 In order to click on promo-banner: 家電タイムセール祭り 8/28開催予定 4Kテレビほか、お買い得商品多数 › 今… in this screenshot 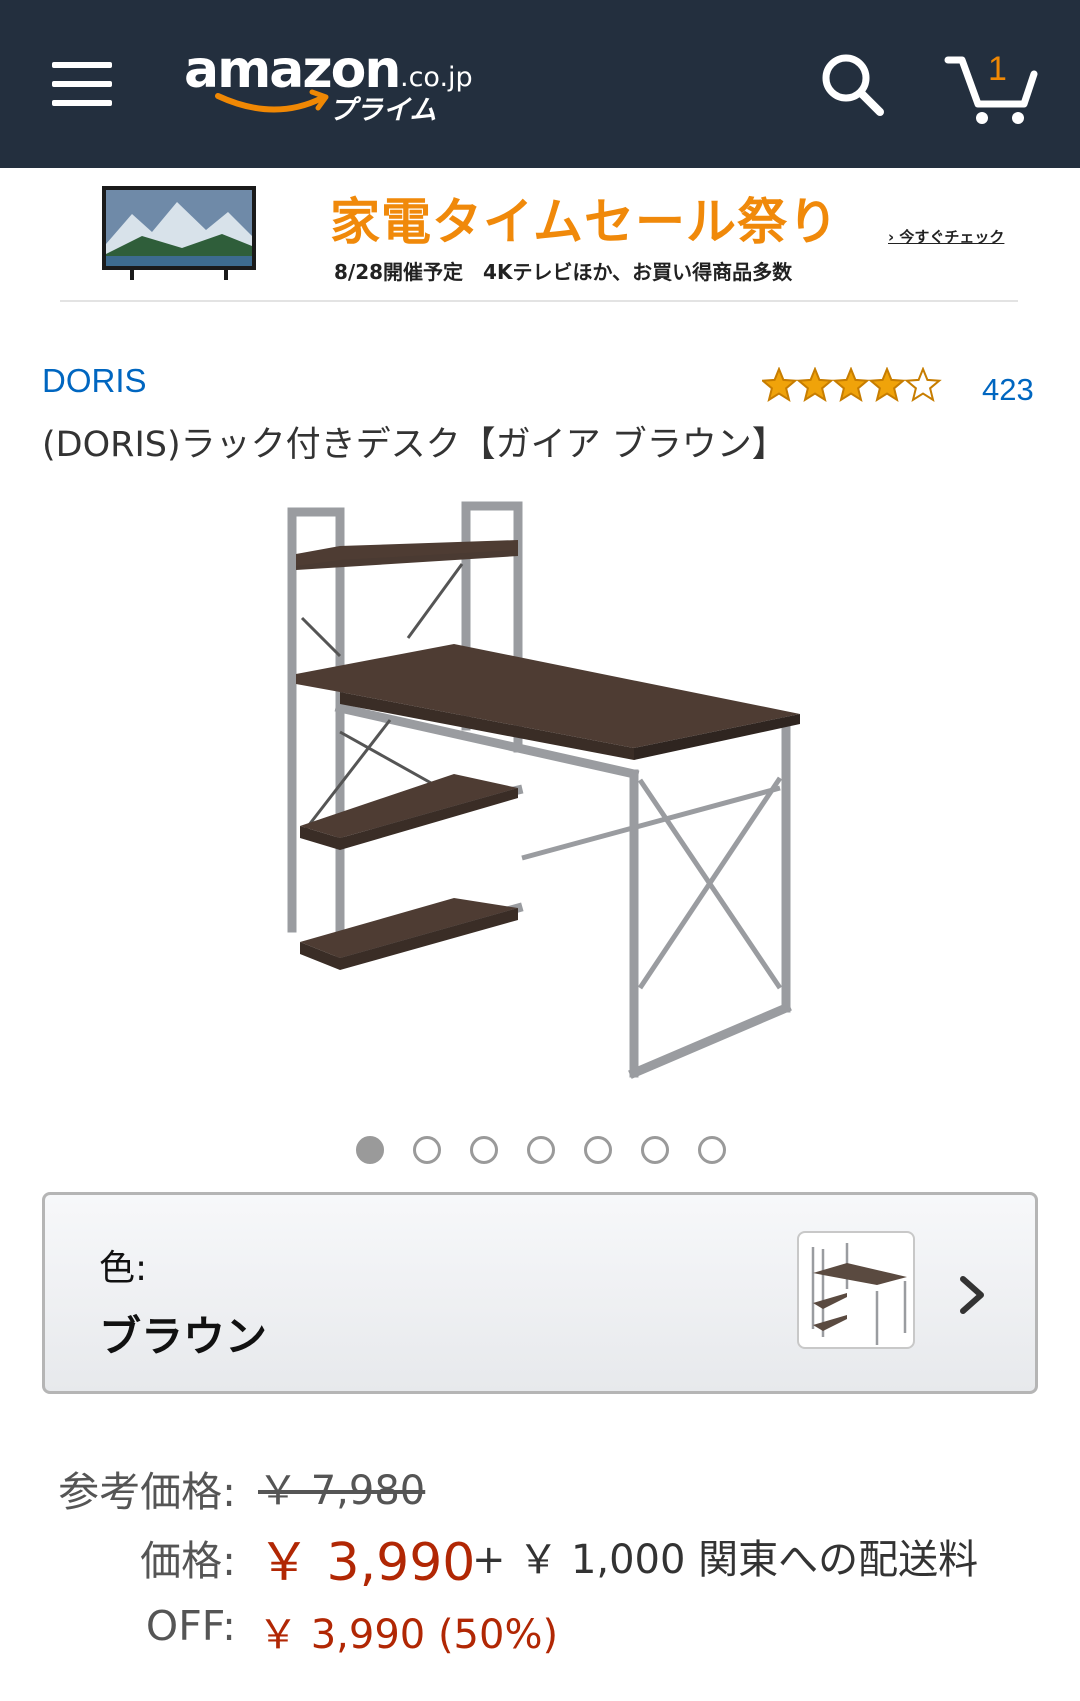, I will do `click(540, 235)`.